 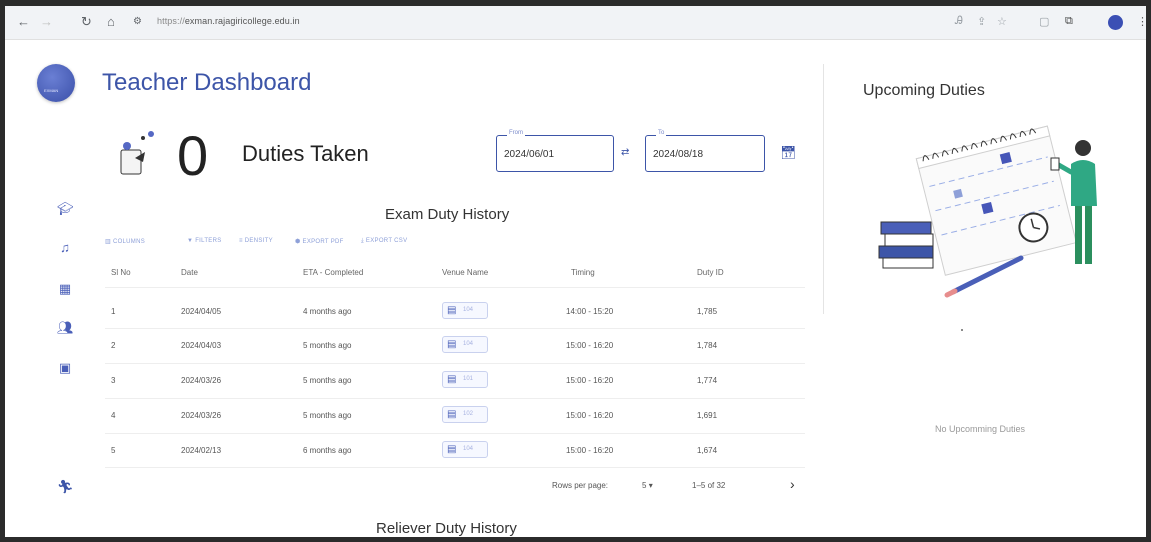 I want to click on col-header-timing: Timing, so click(x=583, y=272).